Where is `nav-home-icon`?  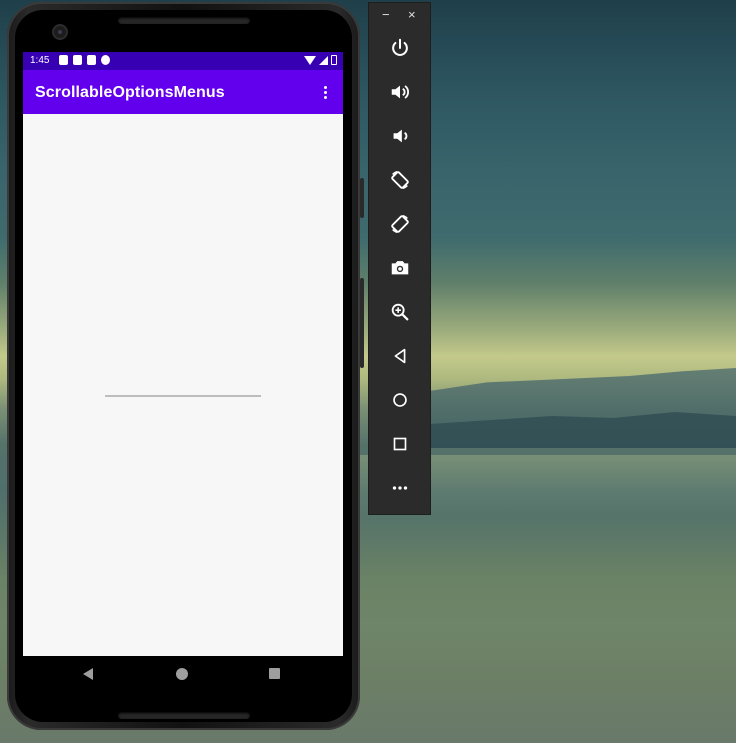
nav-home-icon is located at coordinates (182, 674).